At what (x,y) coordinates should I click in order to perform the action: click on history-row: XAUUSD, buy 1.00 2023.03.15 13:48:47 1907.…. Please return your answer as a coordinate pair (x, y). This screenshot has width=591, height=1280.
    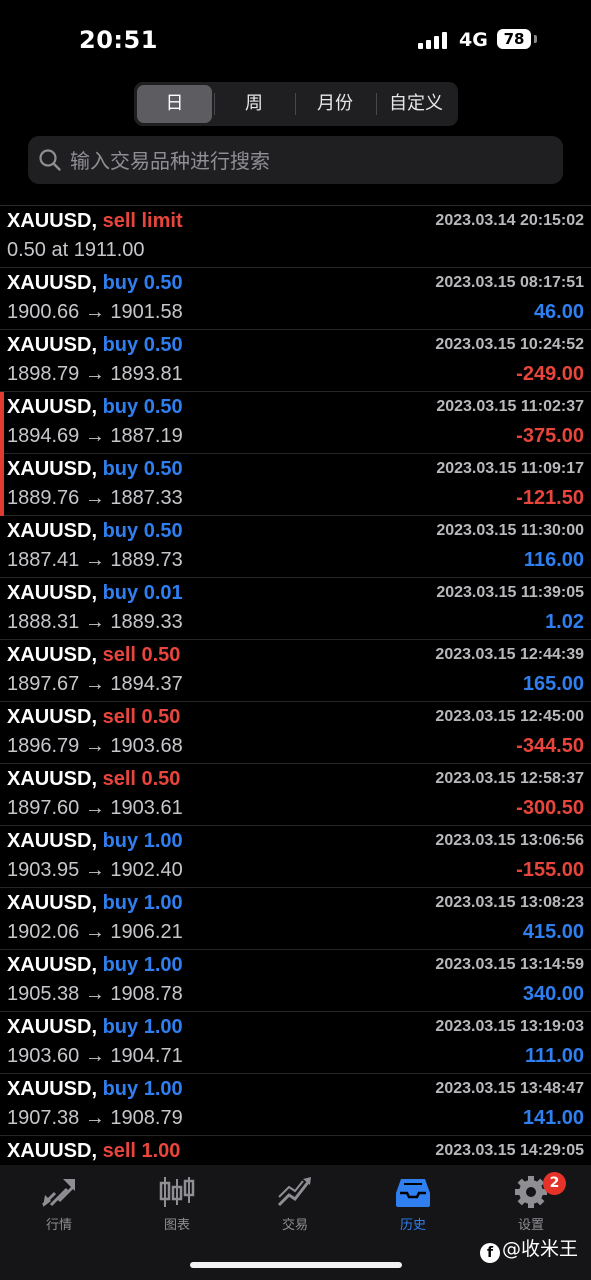
    Looking at the image, I should click on (295, 1105).